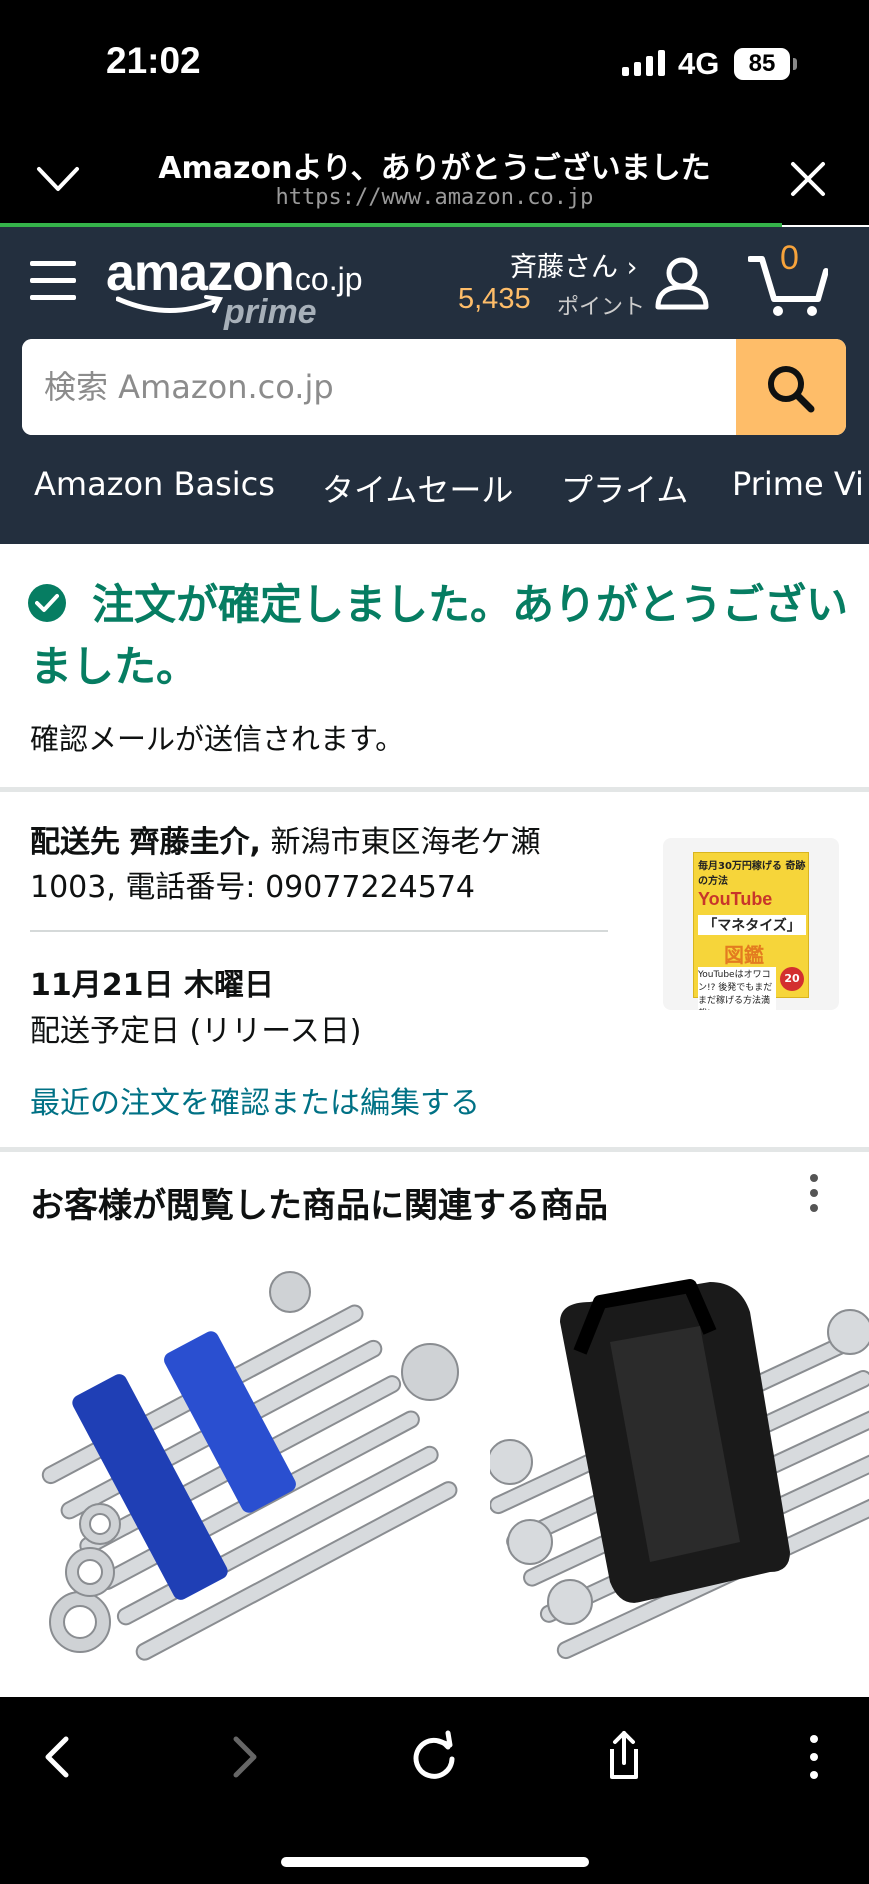  What do you see at coordinates (434, 1757) in the screenshot?
I see `reload-icon` at bounding box center [434, 1757].